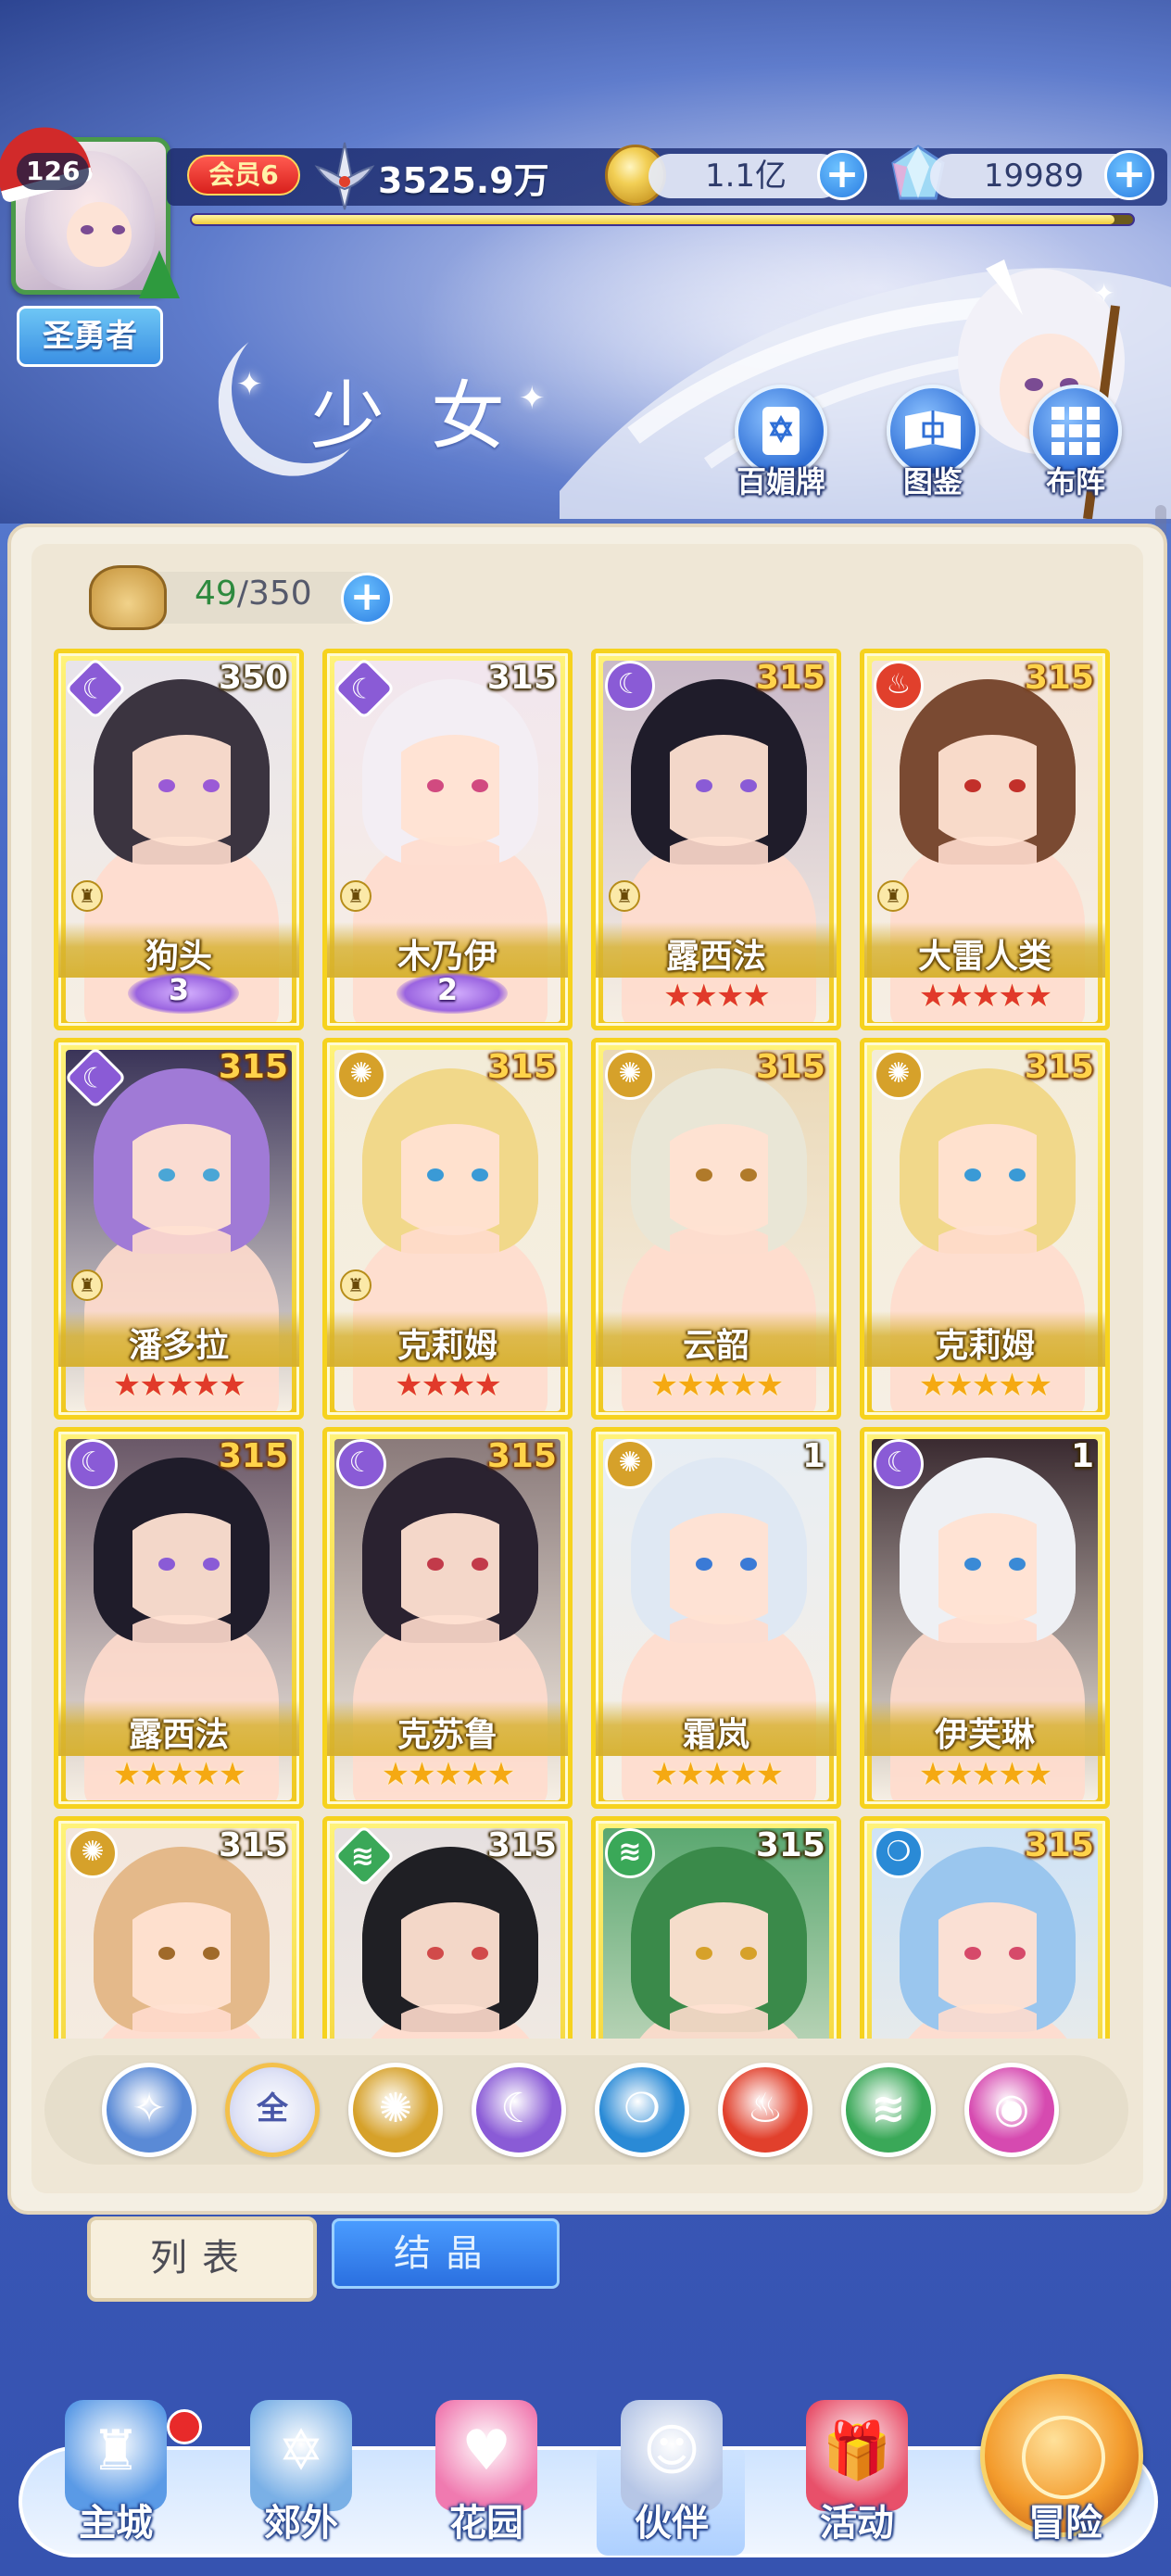 Image resolution: width=1171 pixels, height=2576 pixels. I want to click on girl-card: ☾ 350 ♜ 狗头 3, so click(179, 839).